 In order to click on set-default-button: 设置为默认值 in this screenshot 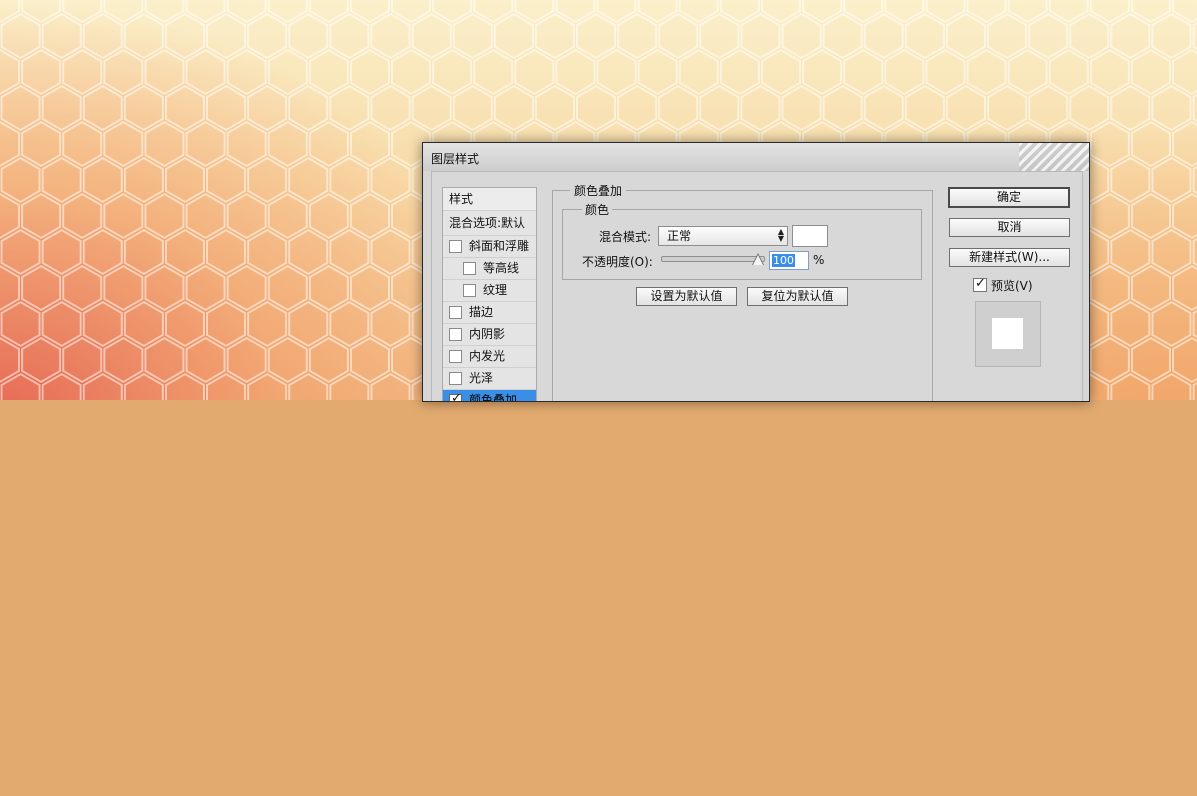, I will do `click(686, 296)`.